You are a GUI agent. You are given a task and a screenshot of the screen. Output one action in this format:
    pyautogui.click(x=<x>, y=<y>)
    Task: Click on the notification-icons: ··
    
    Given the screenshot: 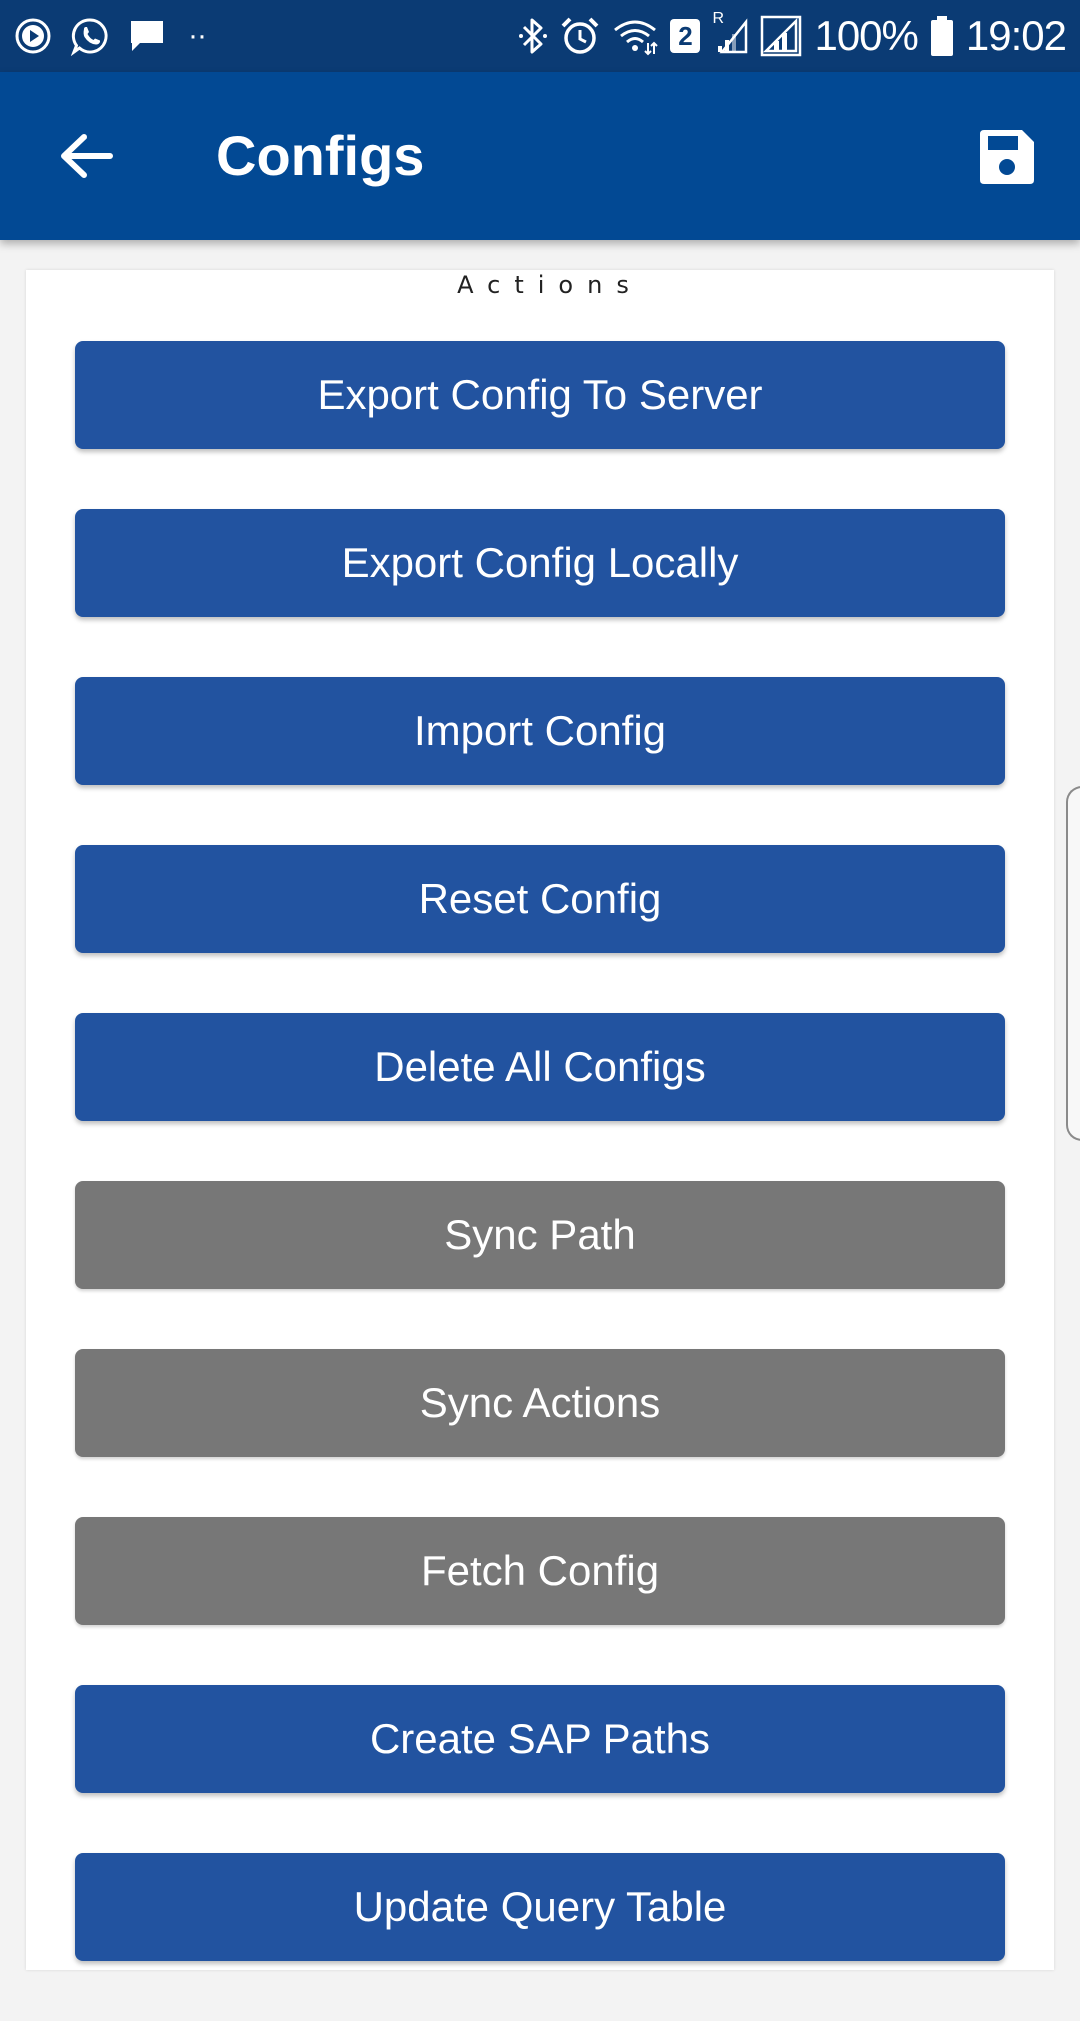 What is the action you would take?
    pyautogui.click(x=110, y=36)
    